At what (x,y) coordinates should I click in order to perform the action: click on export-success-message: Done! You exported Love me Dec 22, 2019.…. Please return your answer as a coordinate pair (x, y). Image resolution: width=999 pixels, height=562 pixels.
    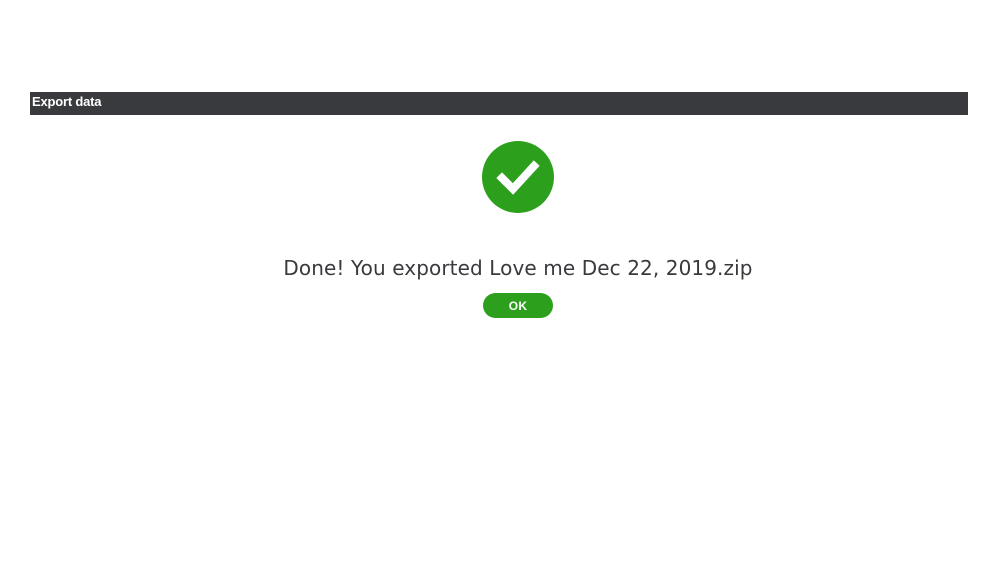
    Looking at the image, I should click on (518, 268).